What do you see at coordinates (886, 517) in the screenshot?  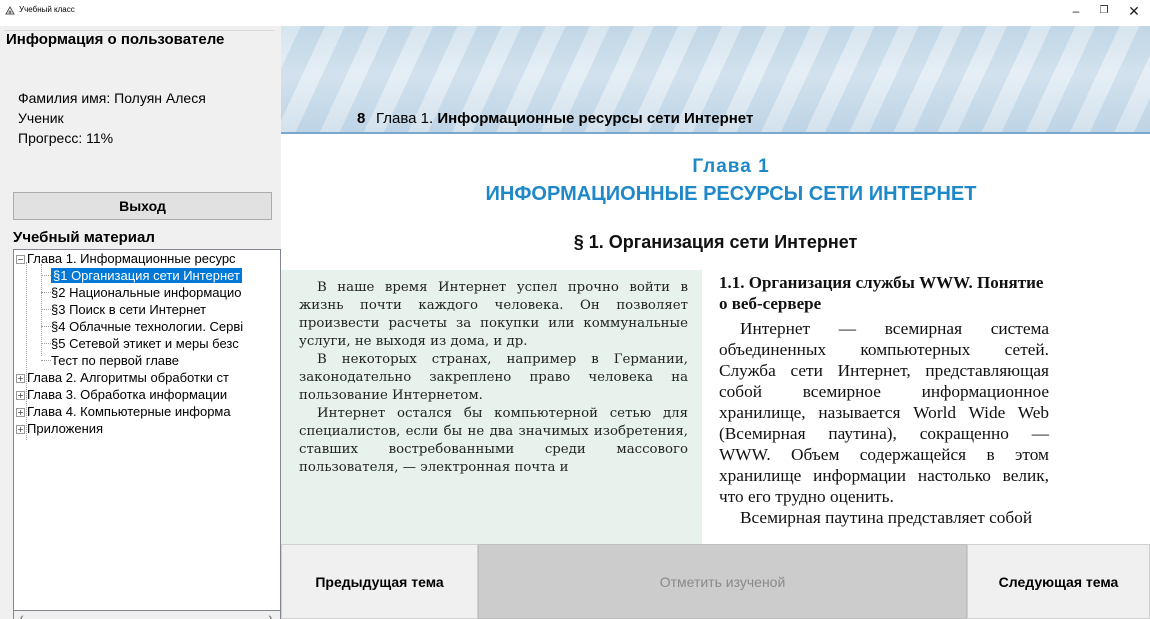 I see `body-paragraph: Всемирная паутина представляет собой` at bounding box center [886, 517].